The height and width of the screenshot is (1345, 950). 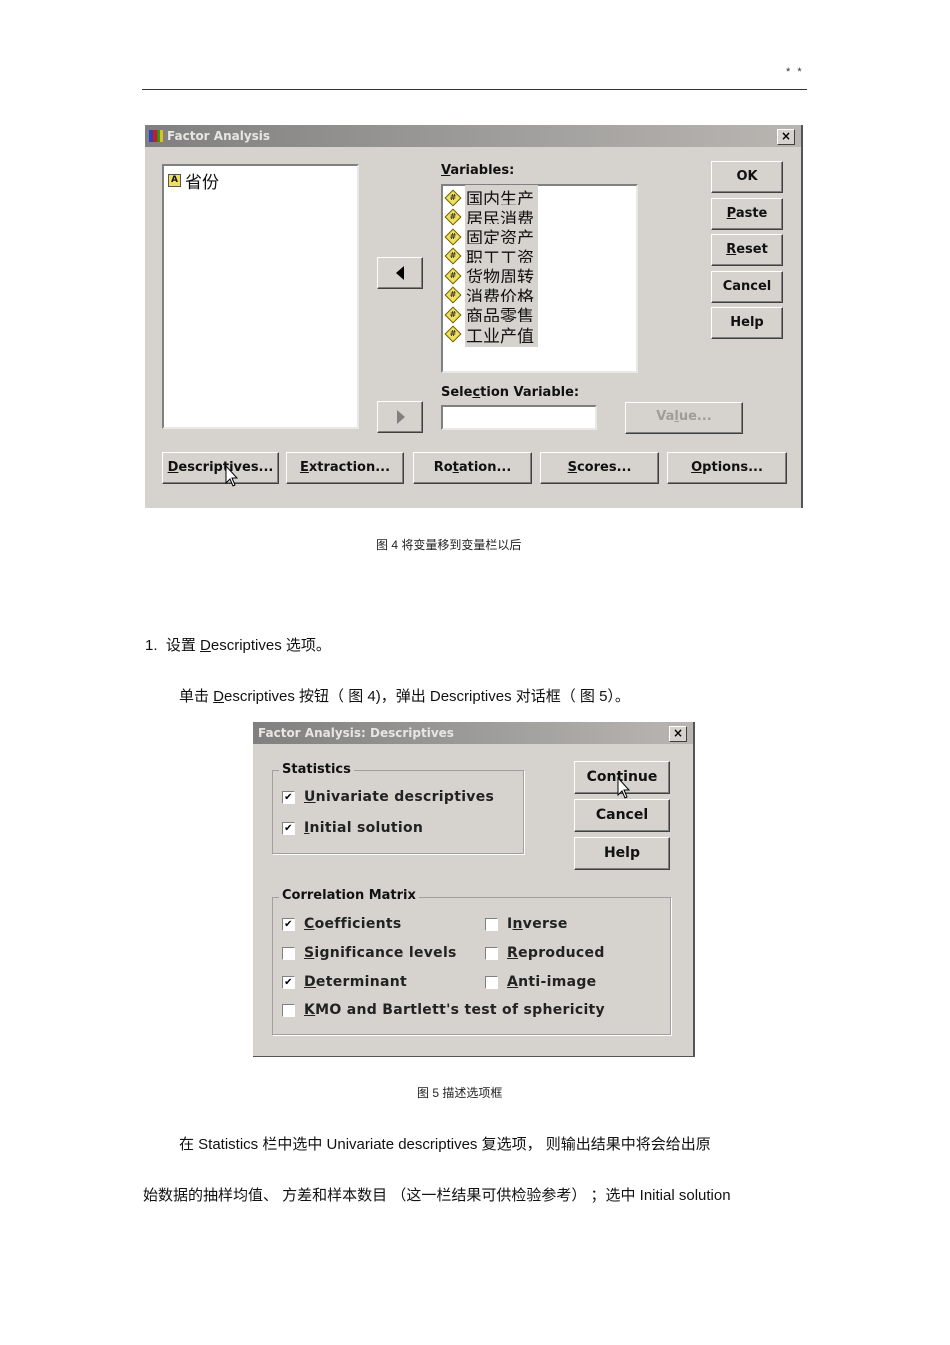 What do you see at coordinates (260, 179) in the screenshot?
I see `source-variable-item: A 省份` at bounding box center [260, 179].